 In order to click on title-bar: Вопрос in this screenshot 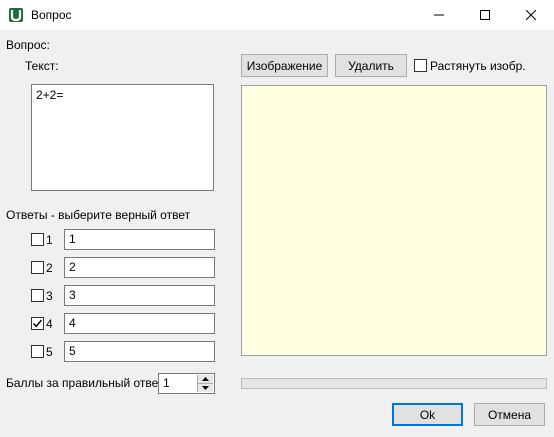, I will do `click(277, 15)`.